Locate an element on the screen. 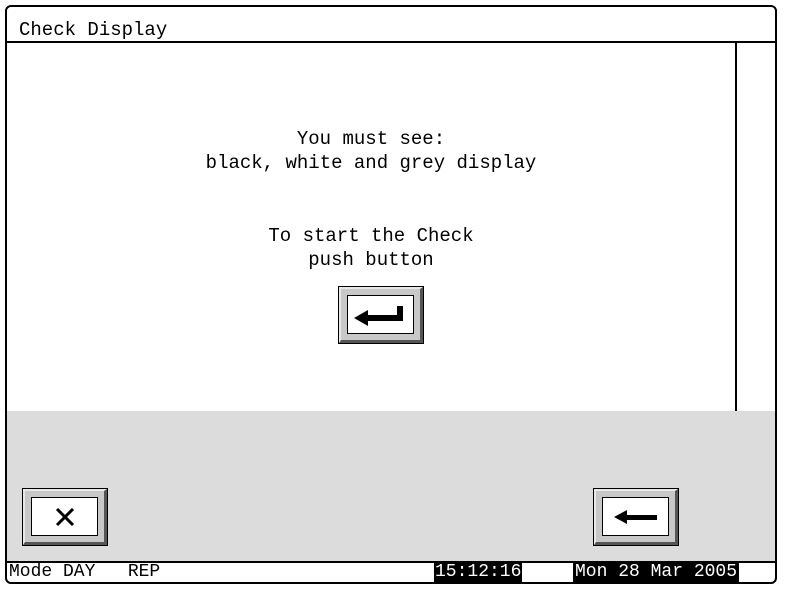 This screenshot has height=589, width=795. cancel-button is located at coordinates (65, 517).